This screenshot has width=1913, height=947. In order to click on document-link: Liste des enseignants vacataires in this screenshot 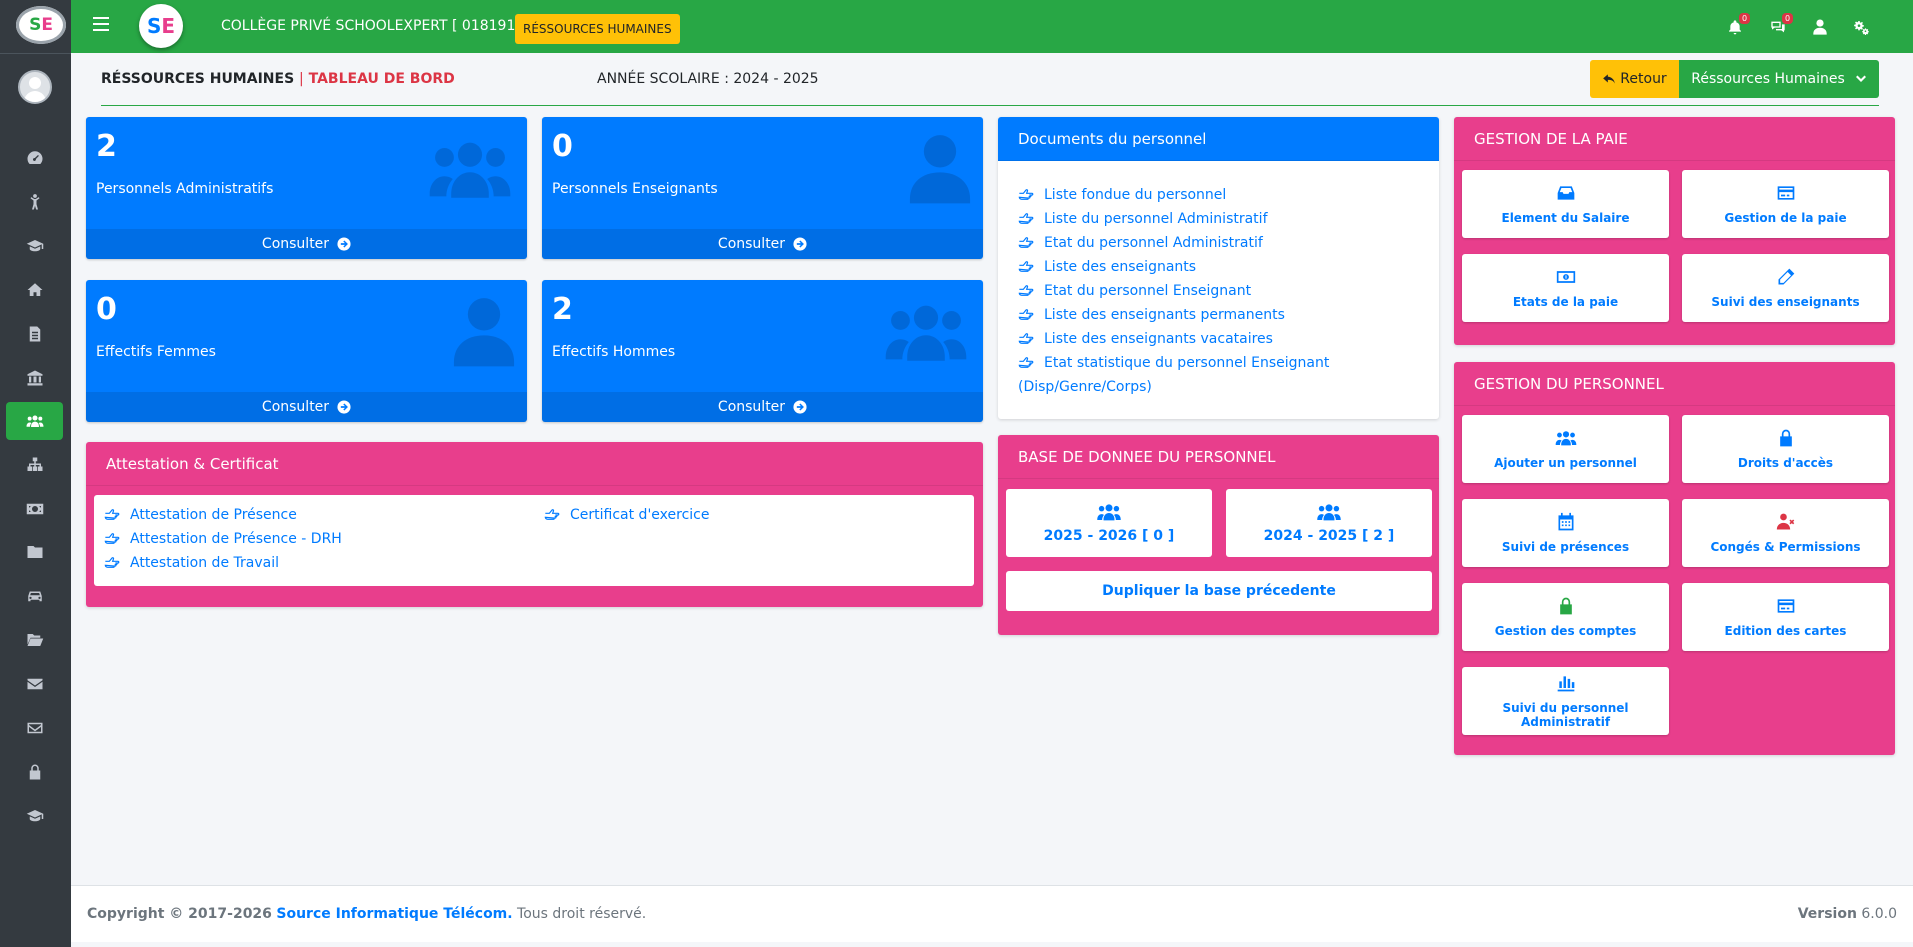, I will do `click(1173, 339)`.